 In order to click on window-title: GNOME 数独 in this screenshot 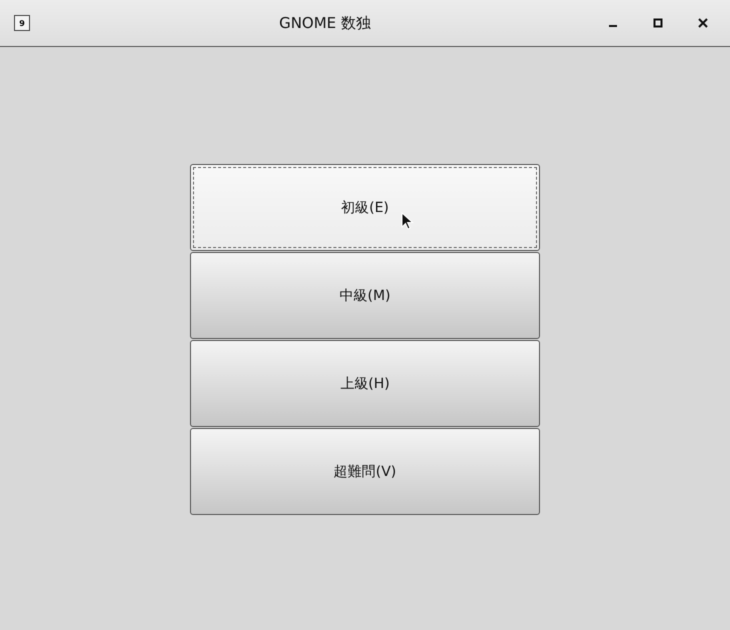, I will do `click(325, 23)`.